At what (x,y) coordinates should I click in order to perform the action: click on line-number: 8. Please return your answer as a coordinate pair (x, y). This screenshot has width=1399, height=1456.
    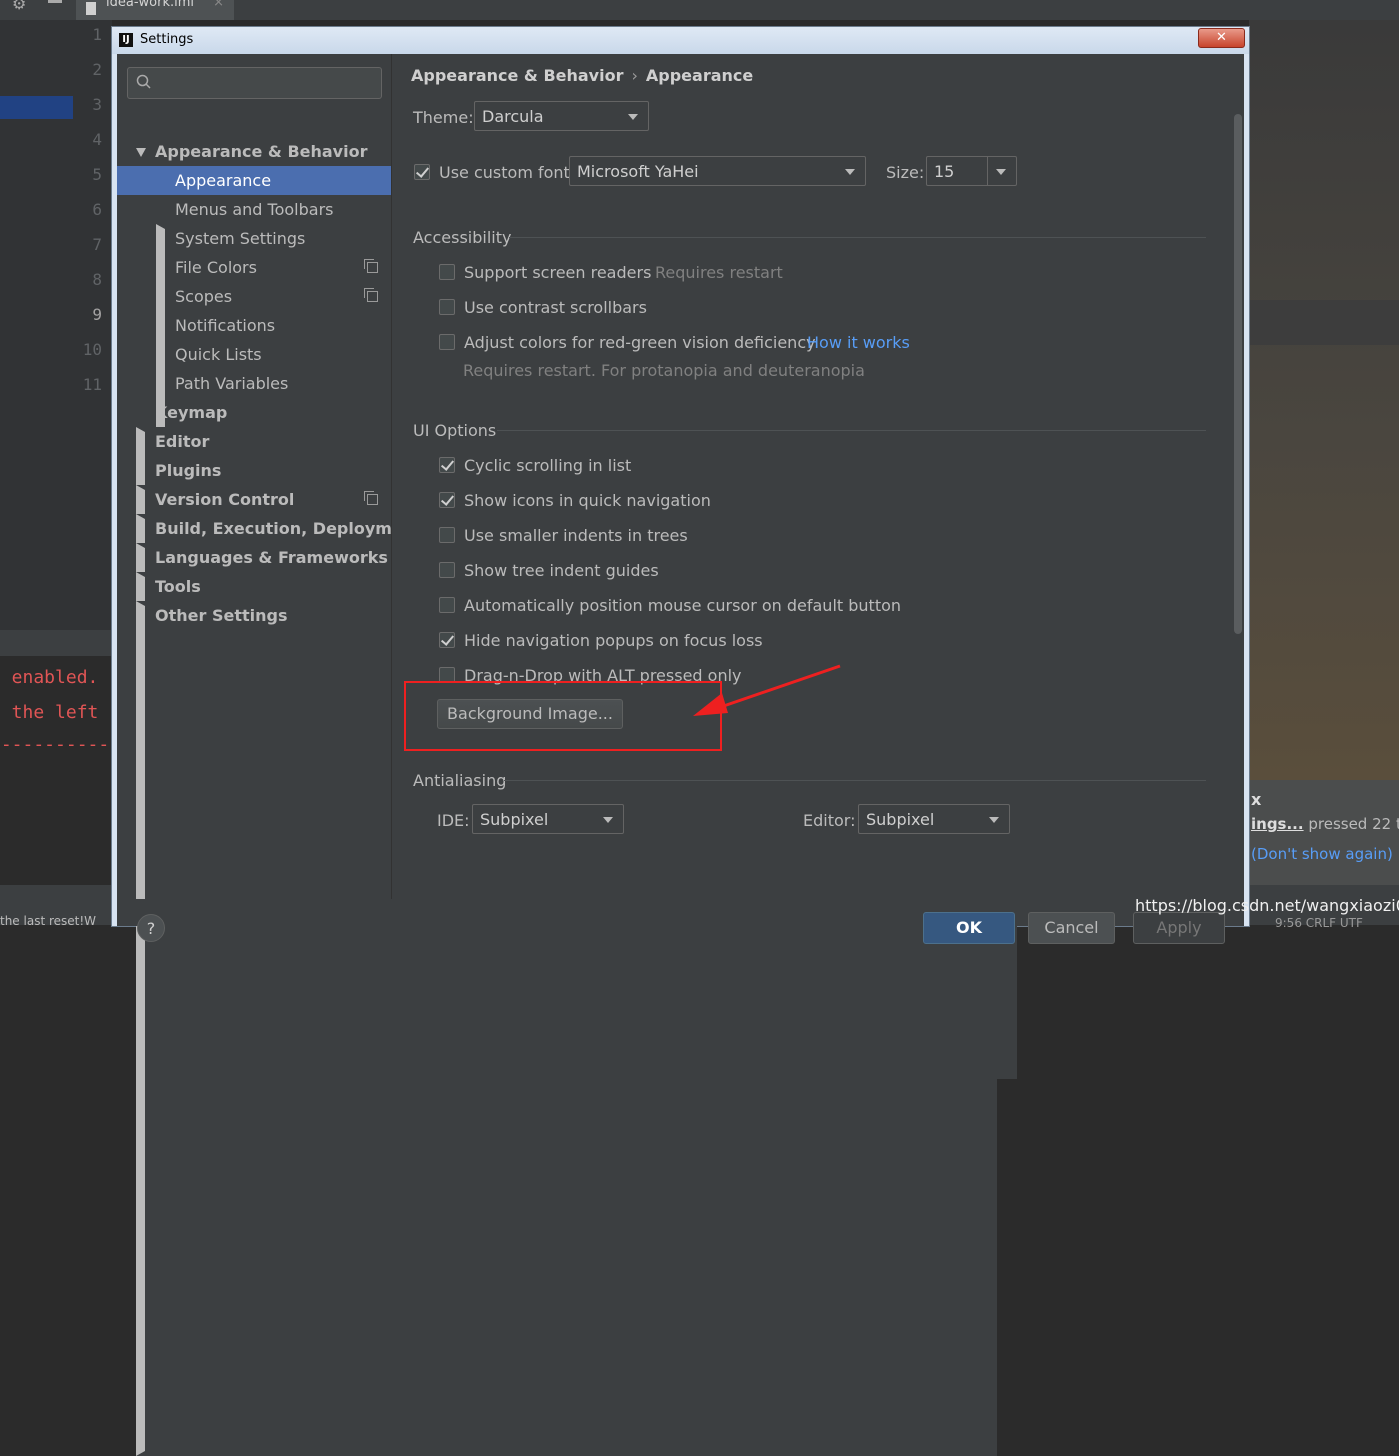
    Looking at the image, I should click on (97, 279).